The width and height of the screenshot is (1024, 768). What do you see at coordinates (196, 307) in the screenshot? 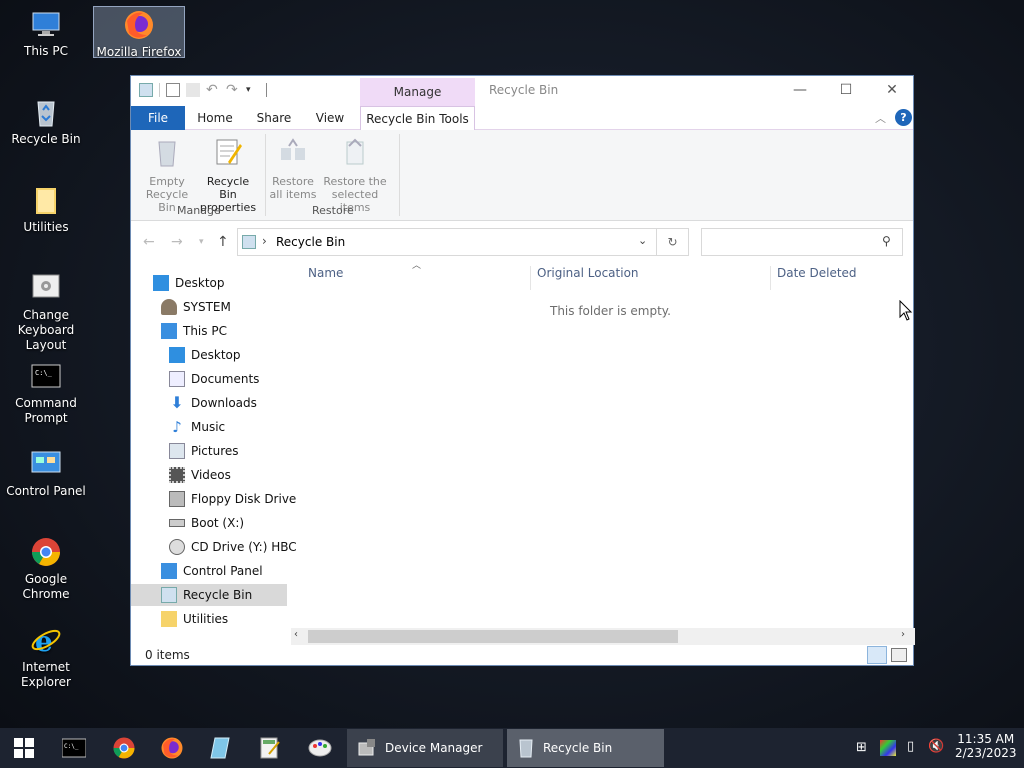
I see `nav-item-system: SYSTEM` at bounding box center [196, 307].